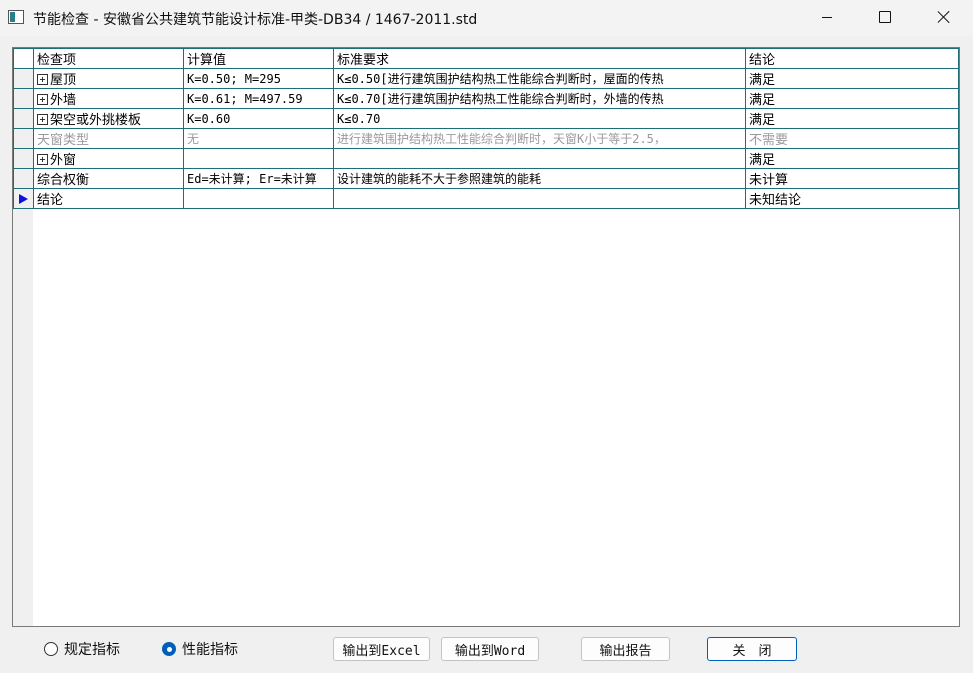 This screenshot has width=973, height=673. I want to click on table-row: 外窗 满足, so click(486, 158).